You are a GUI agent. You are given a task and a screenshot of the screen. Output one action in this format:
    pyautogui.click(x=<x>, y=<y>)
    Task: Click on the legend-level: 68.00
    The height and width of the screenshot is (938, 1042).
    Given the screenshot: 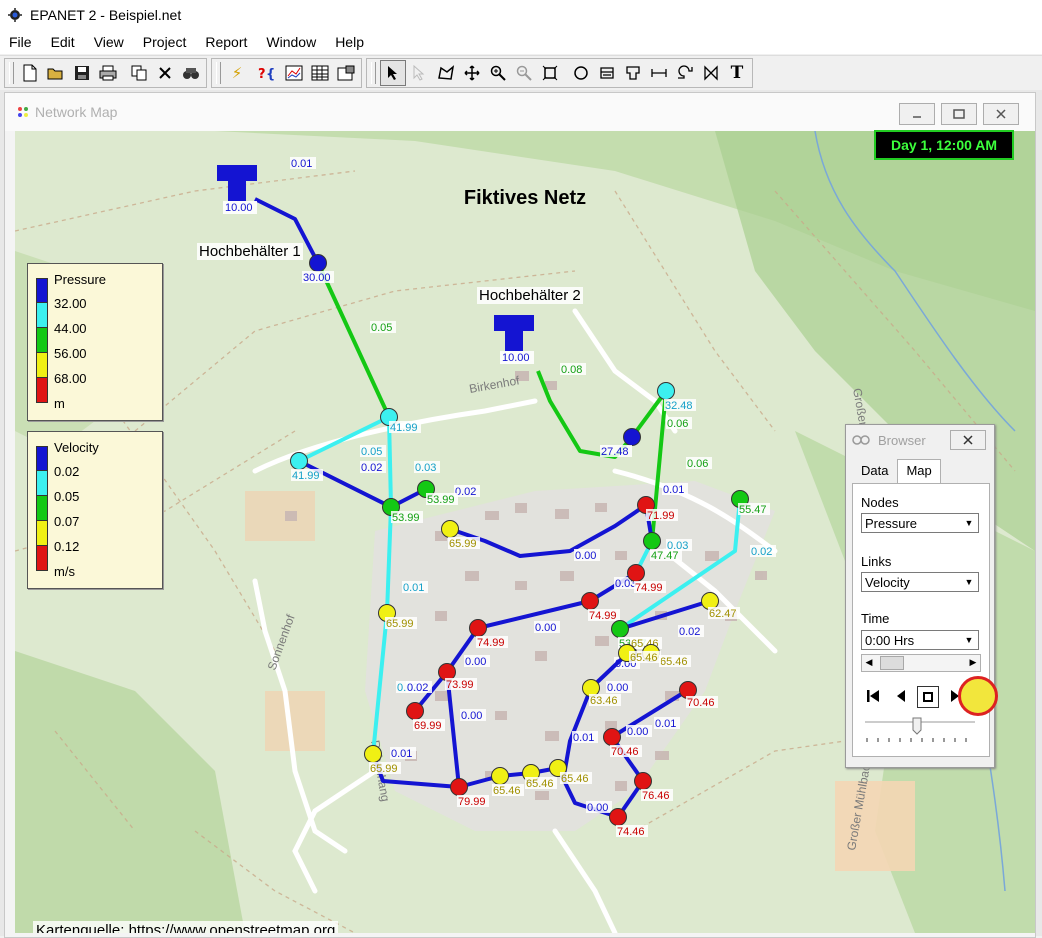 What is the action you would take?
    pyautogui.click(x=70, y=378)
    